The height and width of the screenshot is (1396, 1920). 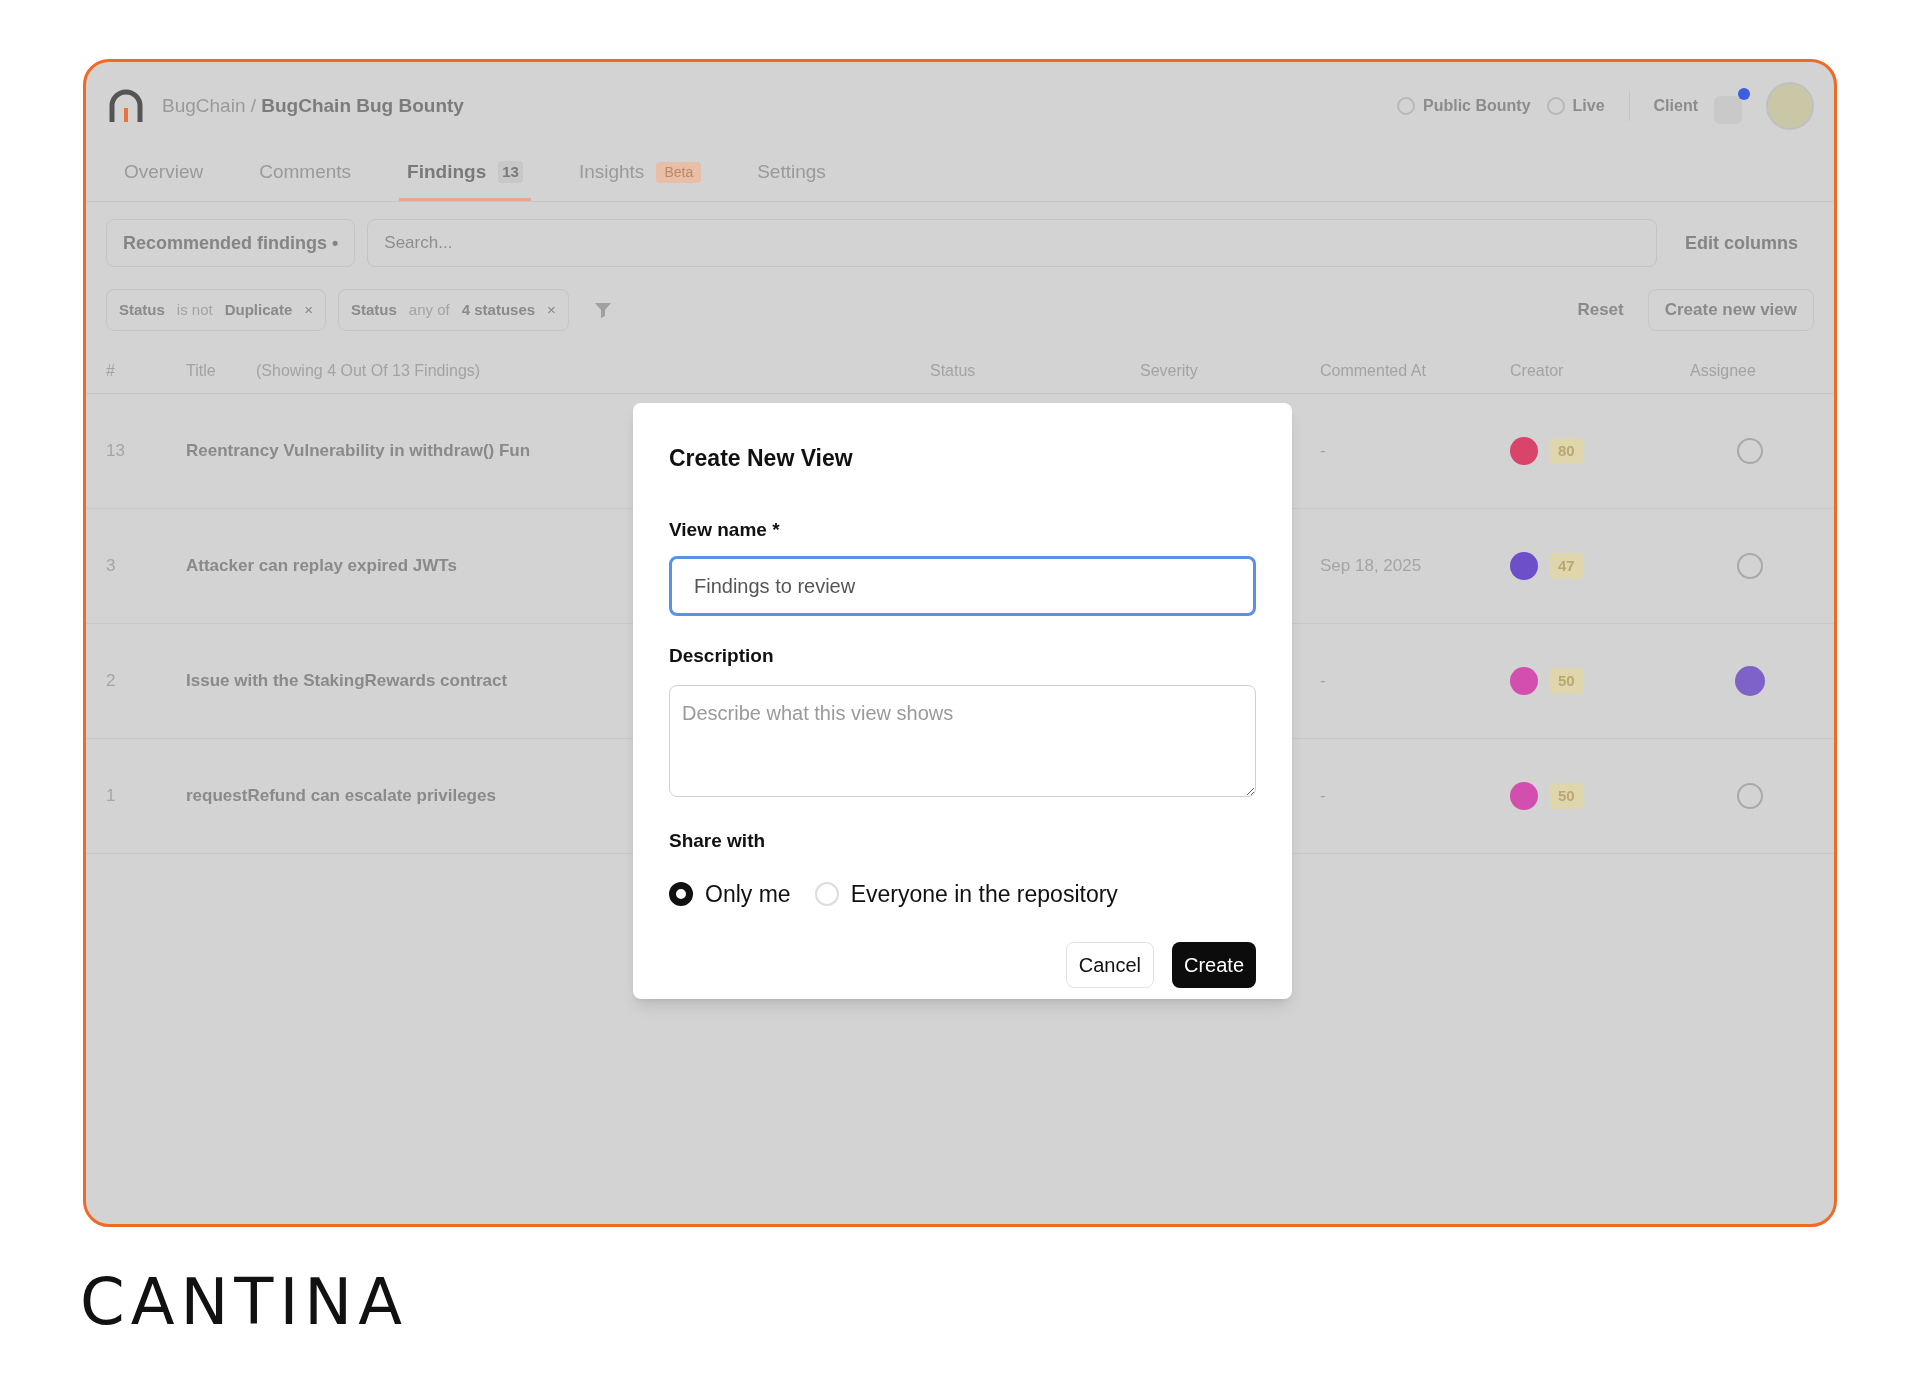 I want to click on dialog-title: Create New View, so click(x=761, y=458).